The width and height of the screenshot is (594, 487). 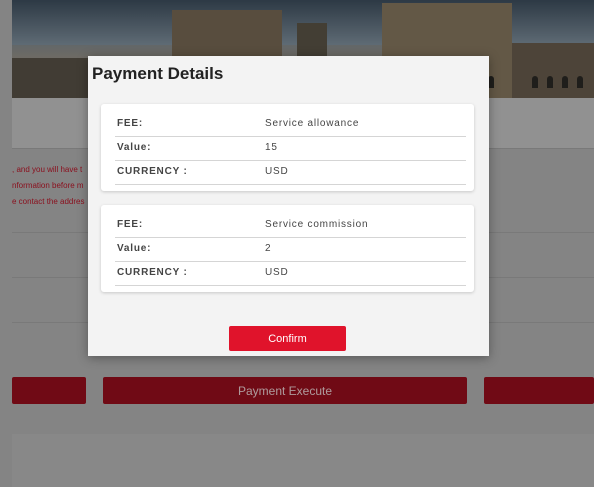 I want to click on modal-title: Payment Details, so click(x=158, y=73).